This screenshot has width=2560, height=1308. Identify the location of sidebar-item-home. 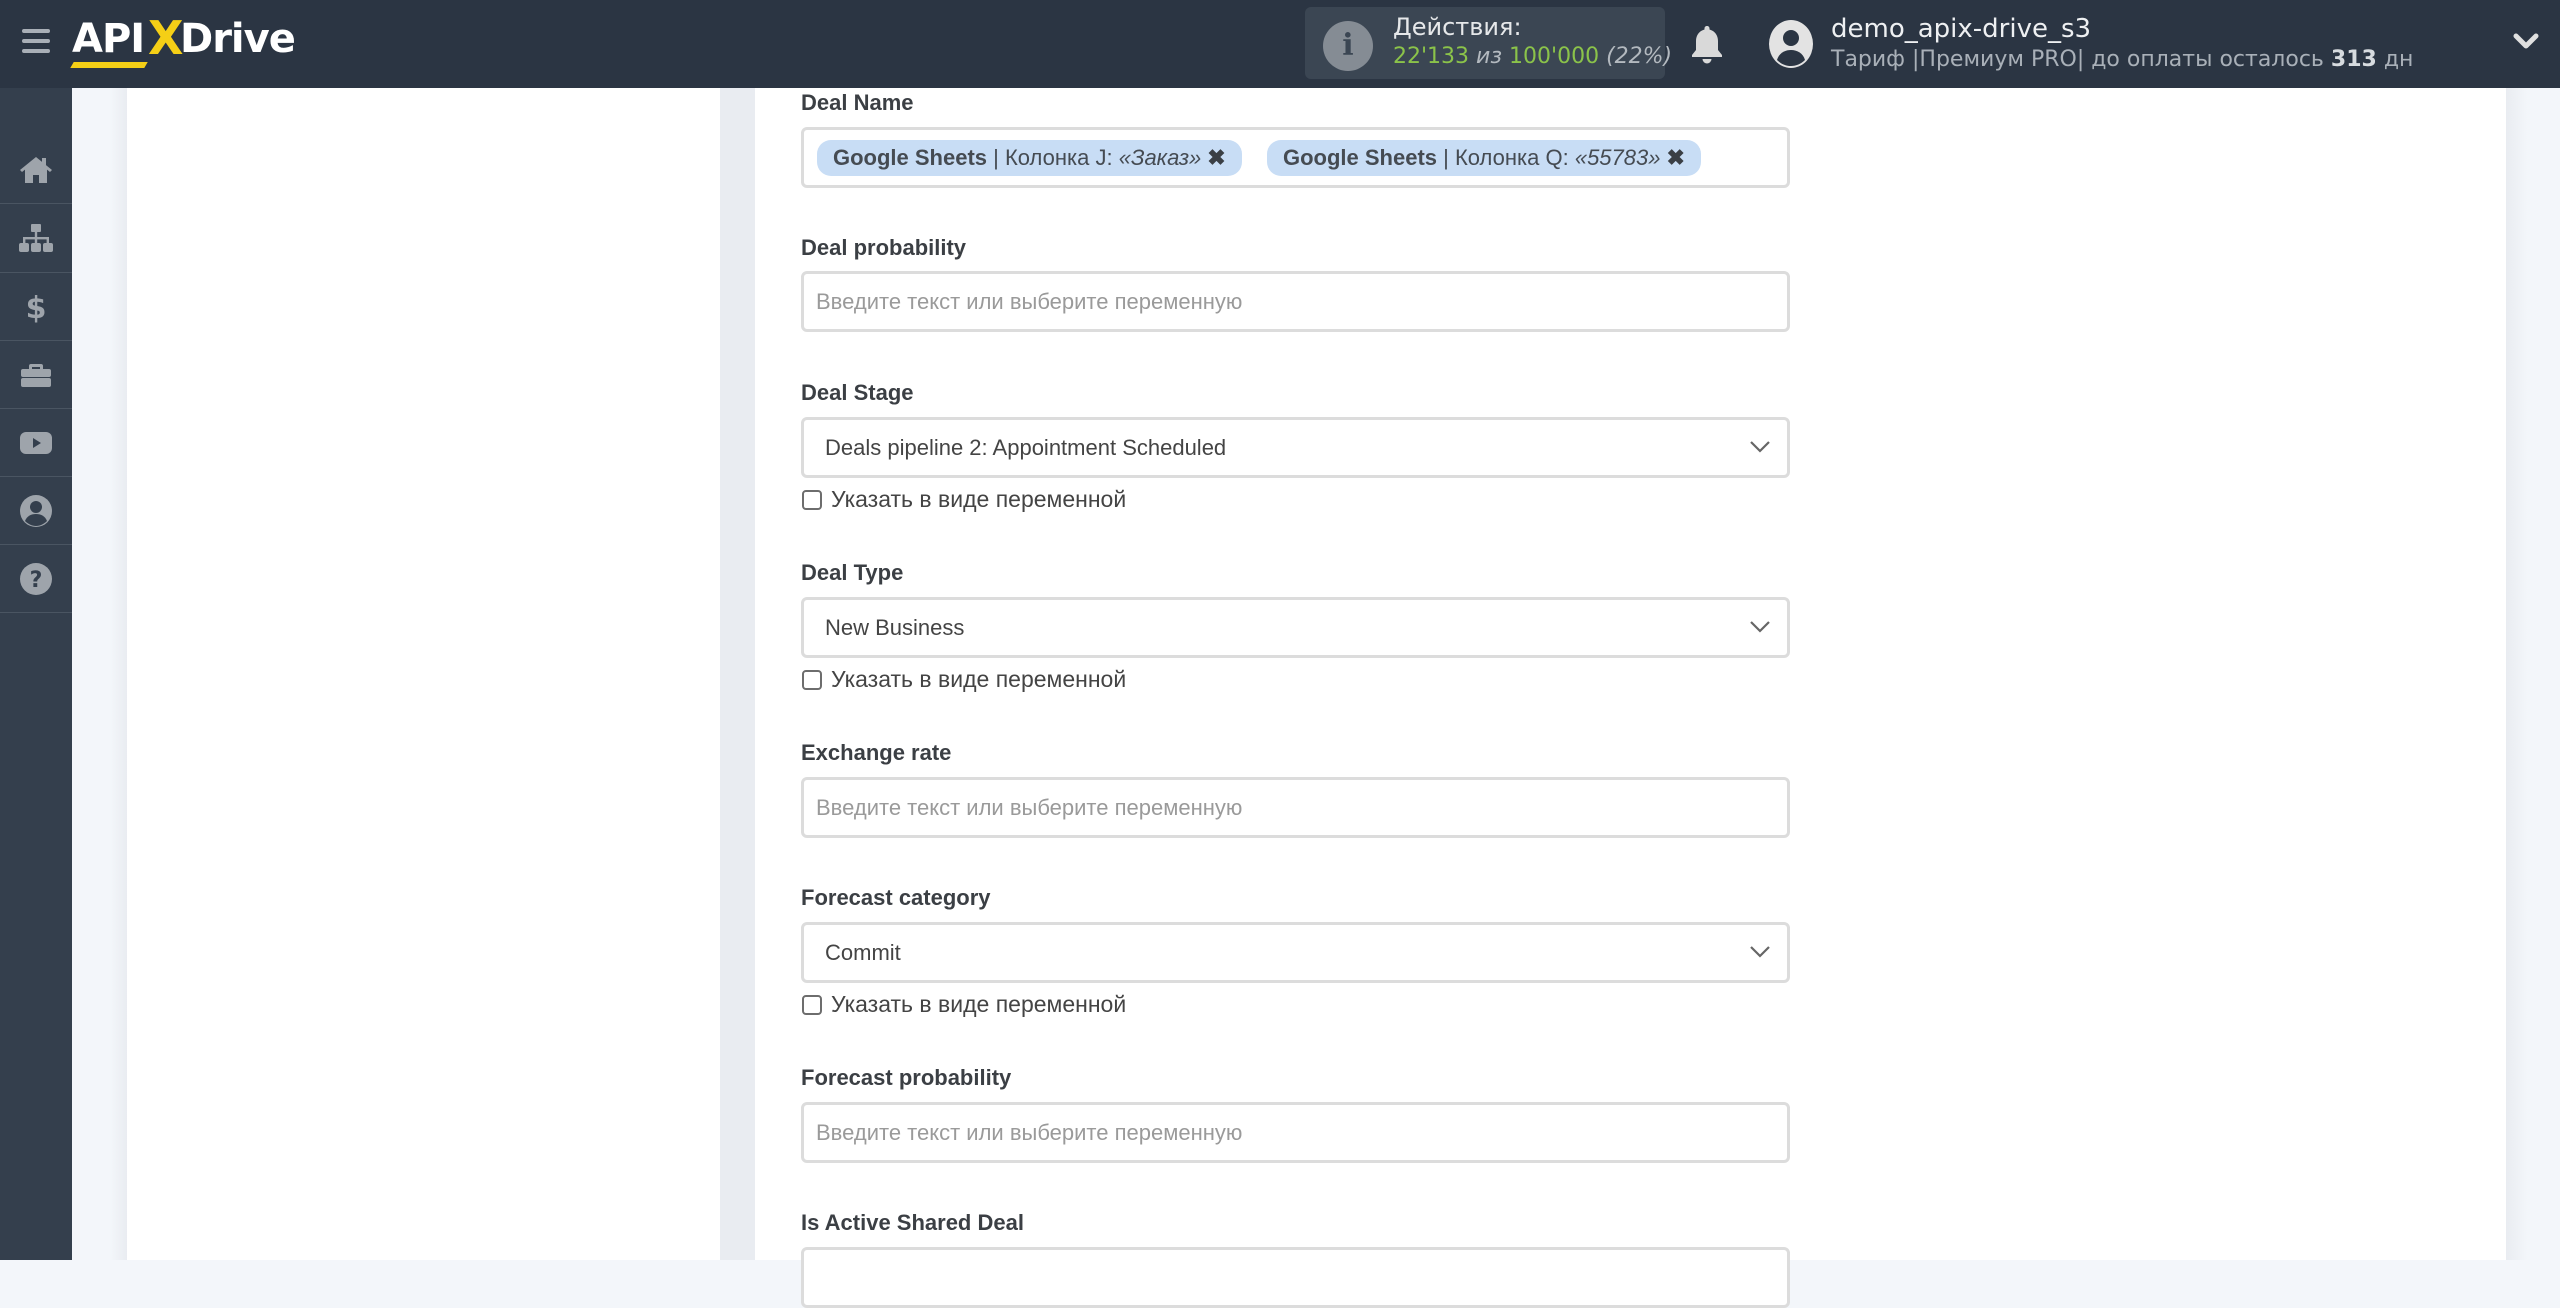
(36, 170).